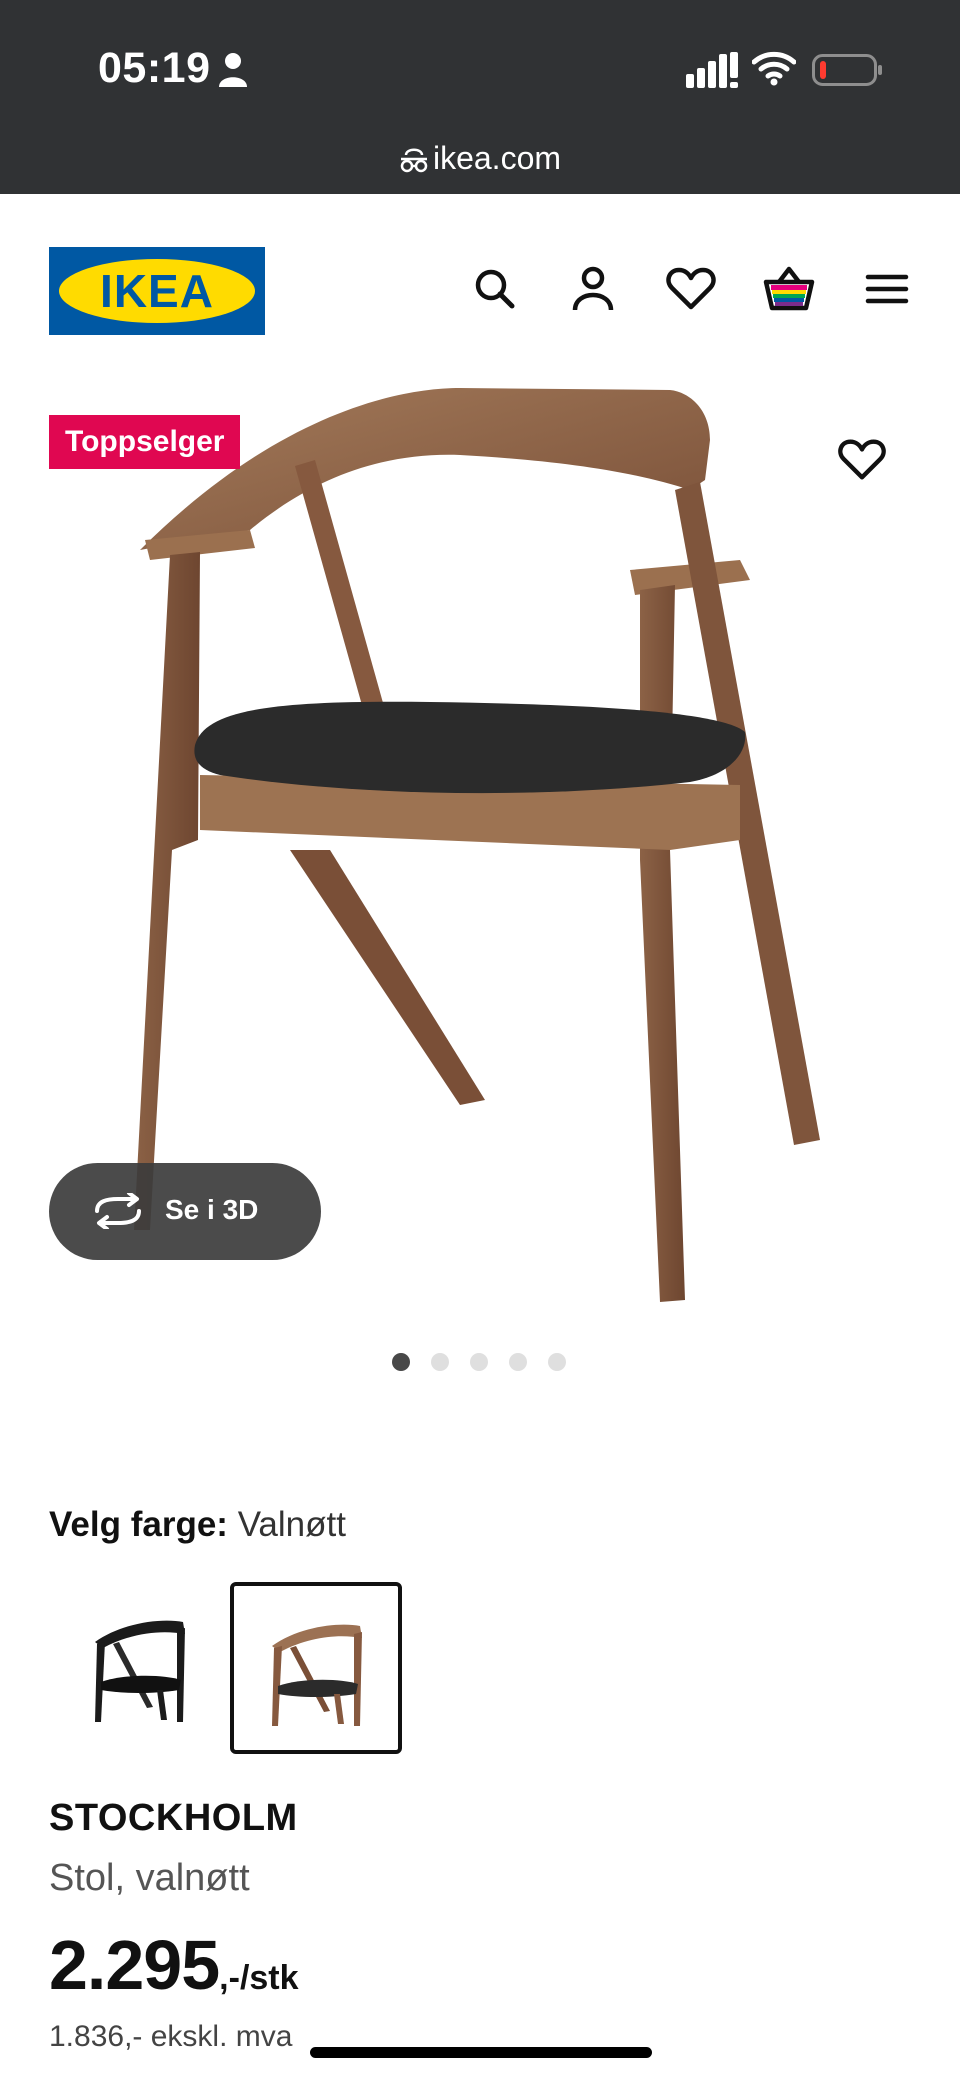  Describe the element at coordinates (317, 1675) in the screenshot. I see `walnut-chair-thumbnail` at that location.